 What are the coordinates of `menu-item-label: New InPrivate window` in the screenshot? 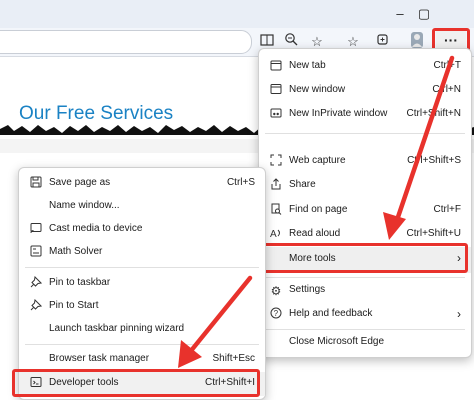 It's located at (338, 113).